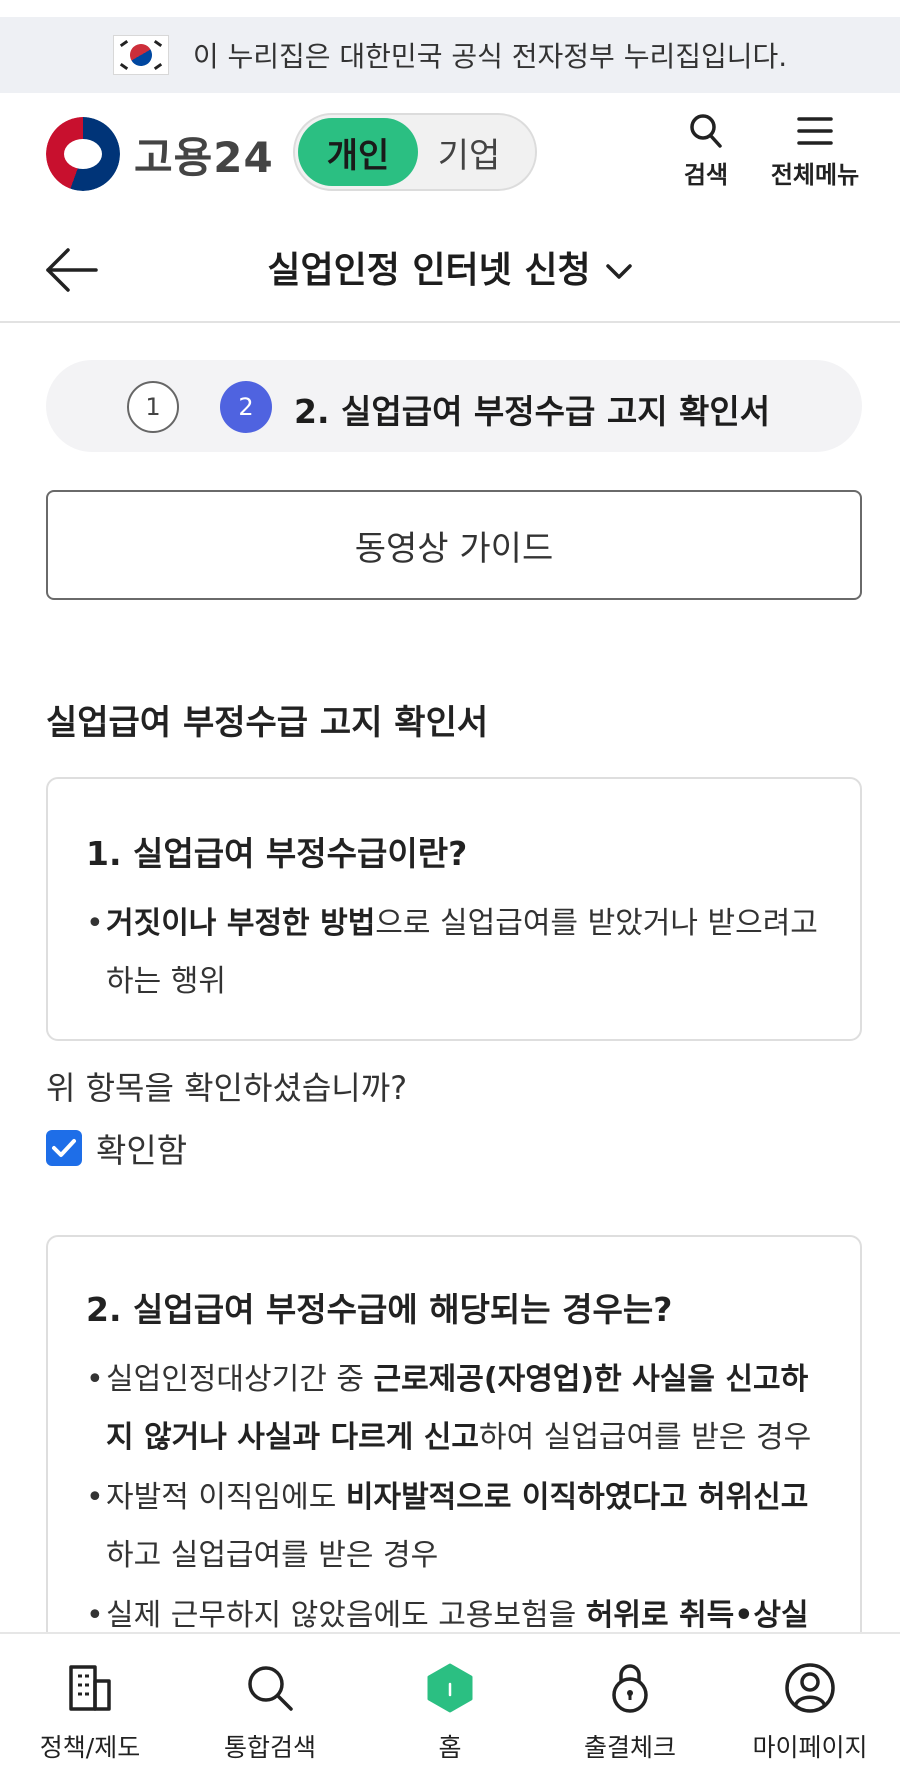 This screenshot has height=1775, width=900. Describe the element at coordinates (90, 1688) in the screenshot. I see `building-icon` at that location.